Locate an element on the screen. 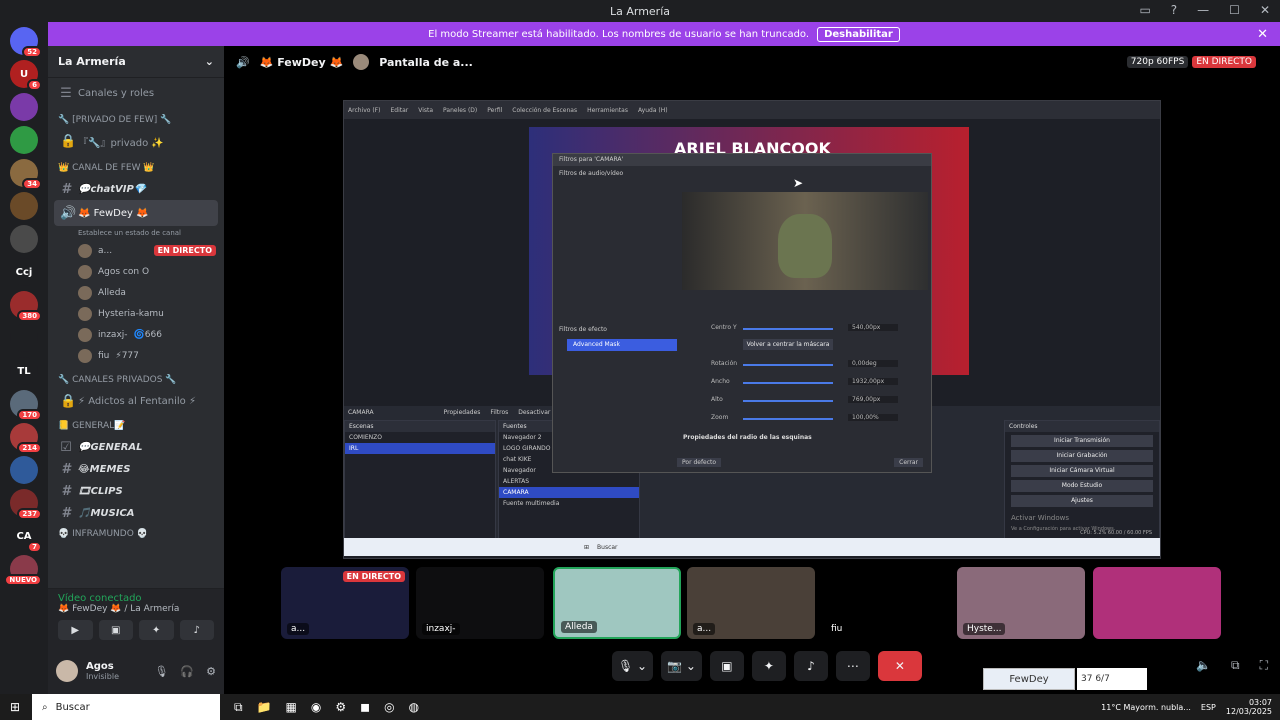  category-private-channels: 🔧 CANALES PRIVADOS 🔧 is located at coordinates (136, 380).